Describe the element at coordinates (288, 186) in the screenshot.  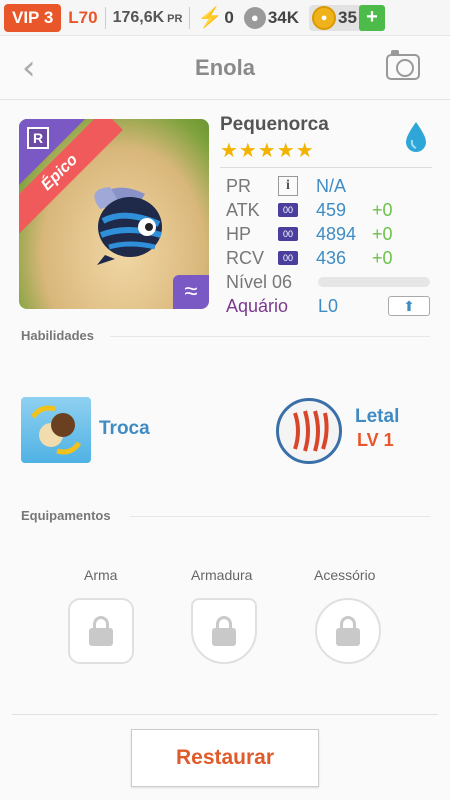
I see `info-icon: i` at that location.